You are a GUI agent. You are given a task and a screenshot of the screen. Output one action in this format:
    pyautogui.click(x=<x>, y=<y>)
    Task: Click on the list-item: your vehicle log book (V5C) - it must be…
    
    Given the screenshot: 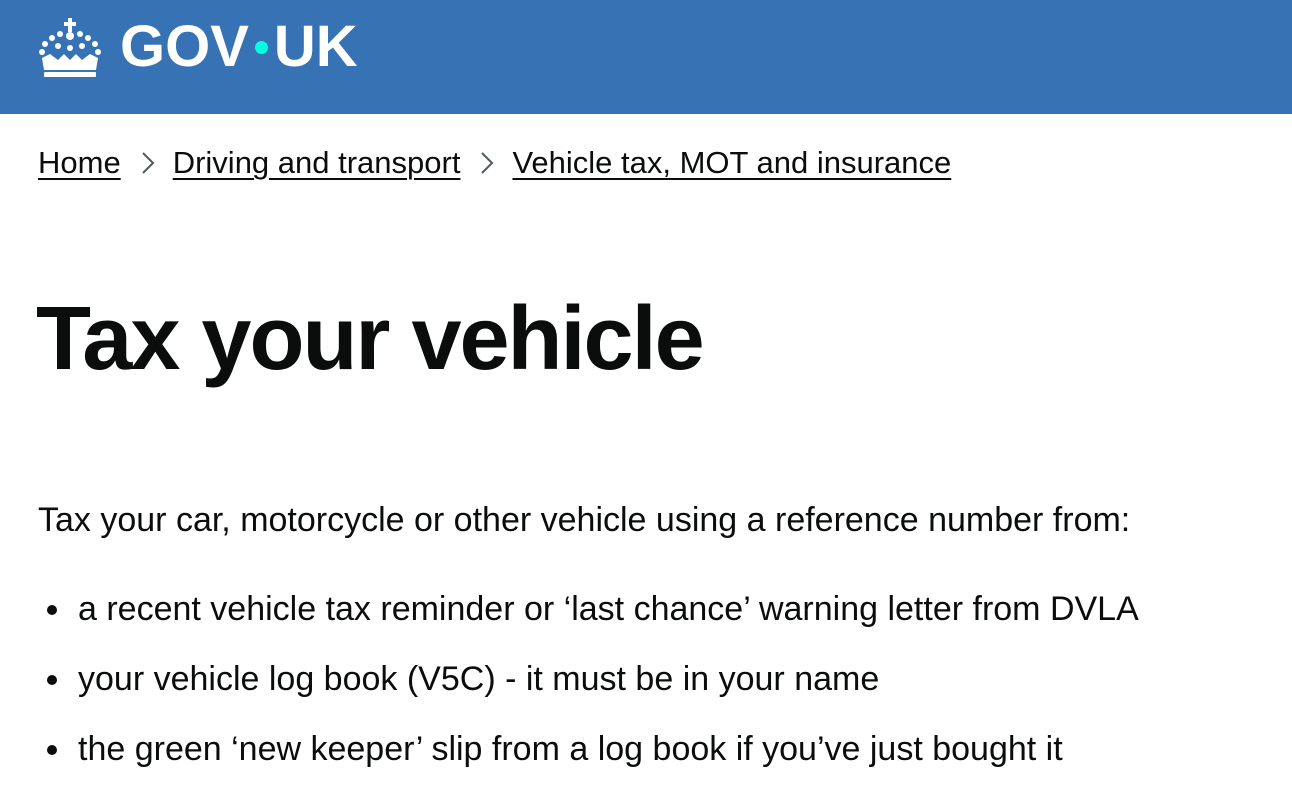 What is the action you would take?
    pyautogui.click(x=588, y=679)
    